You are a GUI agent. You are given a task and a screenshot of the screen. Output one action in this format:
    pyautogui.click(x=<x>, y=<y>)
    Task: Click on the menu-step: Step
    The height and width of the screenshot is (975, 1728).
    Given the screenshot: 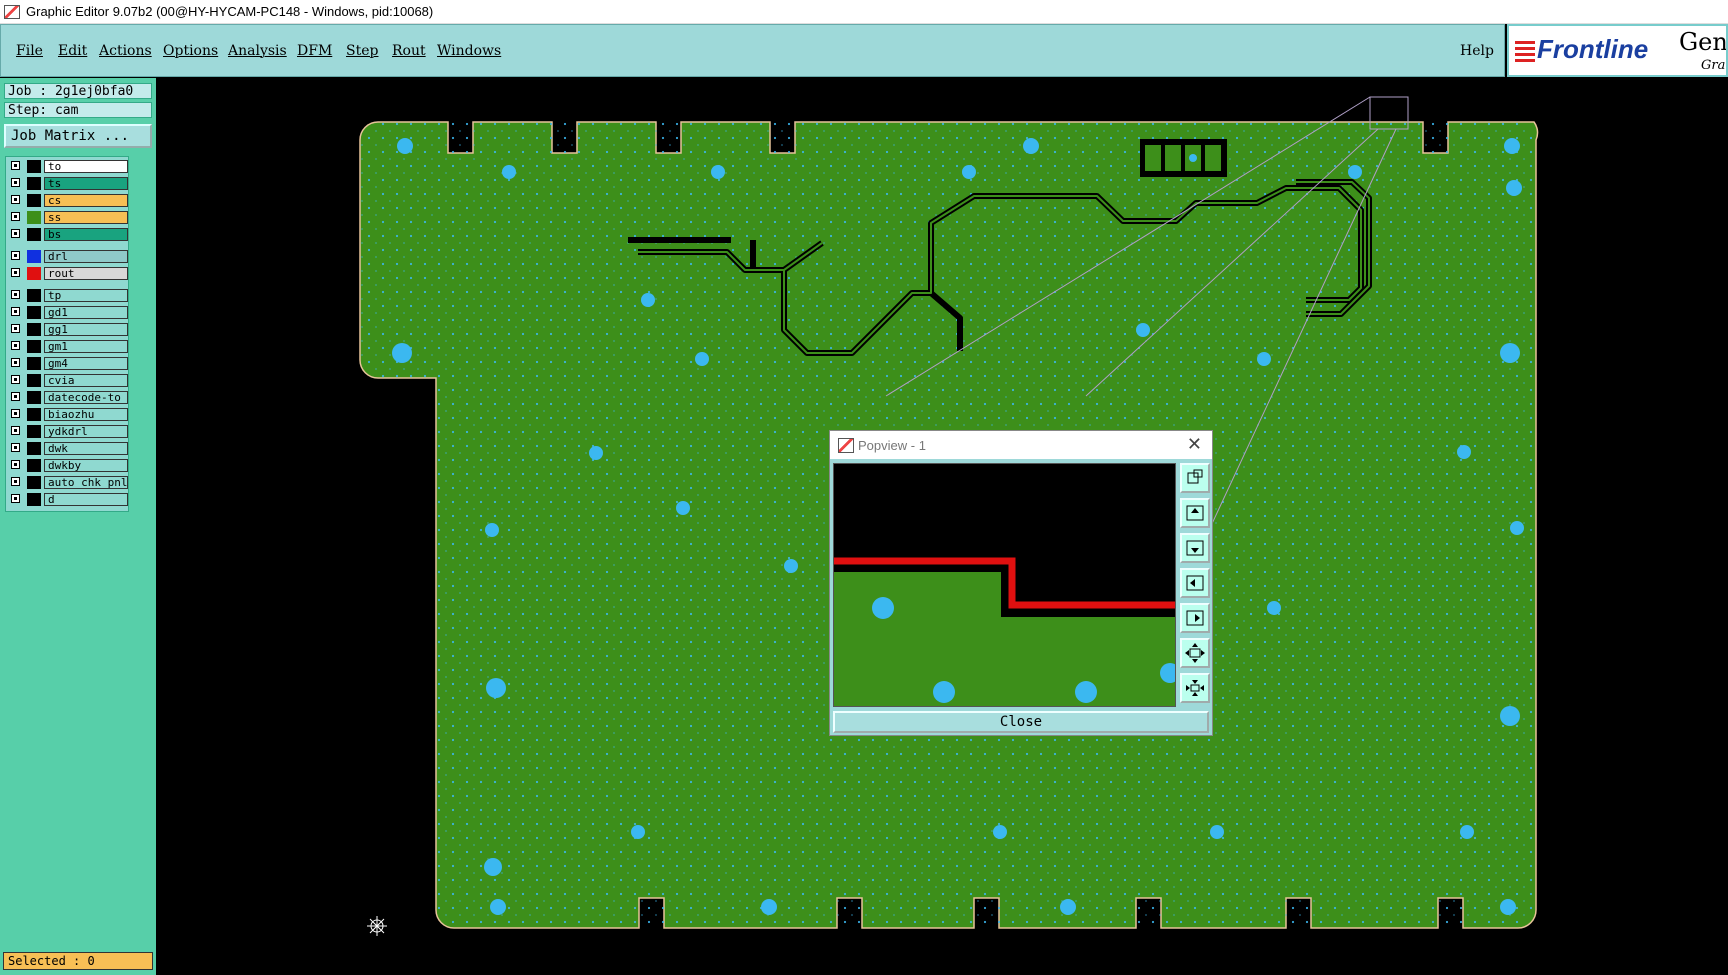 What is the action you would take?
    pyautogui.click(x=362, y=51)
    